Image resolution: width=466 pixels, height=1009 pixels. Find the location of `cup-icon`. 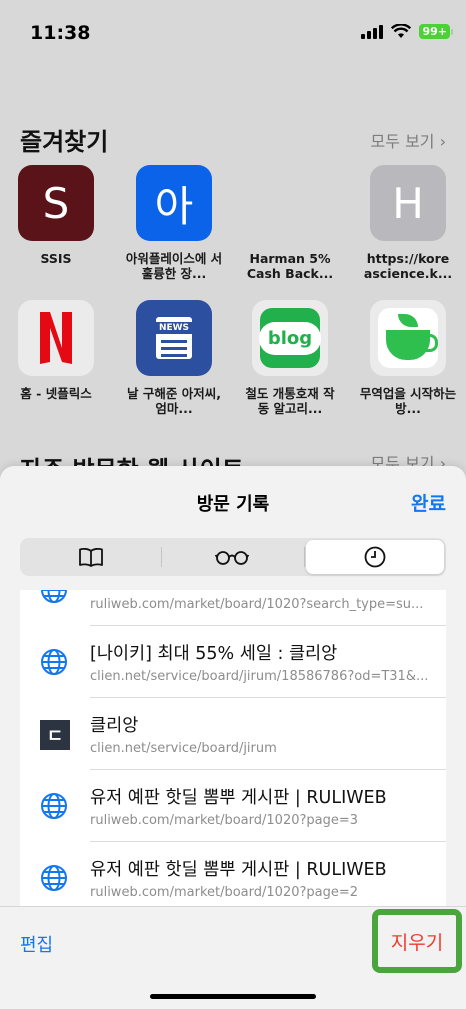

cup-icon is located at coordinates (408, 338).